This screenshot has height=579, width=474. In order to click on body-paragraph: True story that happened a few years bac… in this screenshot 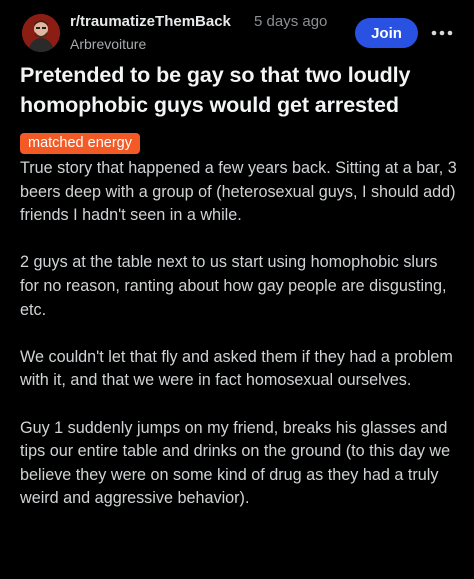, I will do `click(238, 192)`.